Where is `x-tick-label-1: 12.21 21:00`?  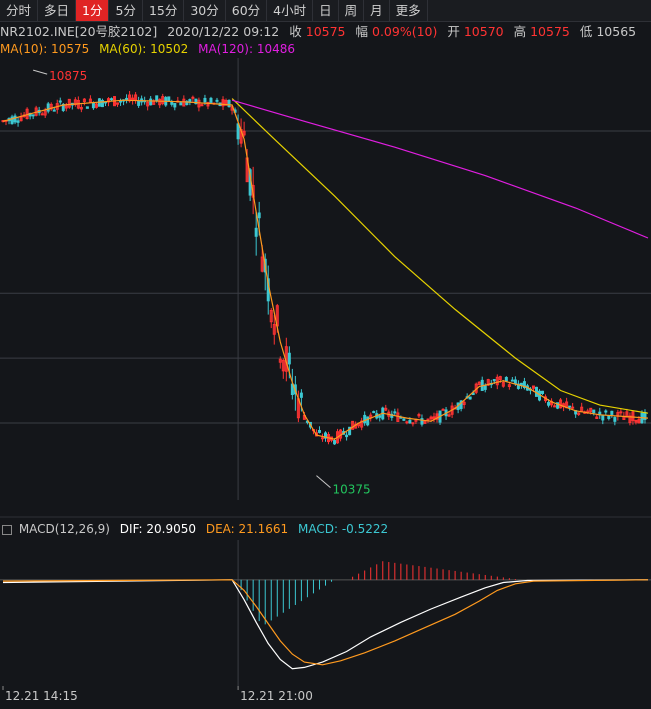 x-tick-label-1: 12.21 21:00 is located at coordinates (276, 696).